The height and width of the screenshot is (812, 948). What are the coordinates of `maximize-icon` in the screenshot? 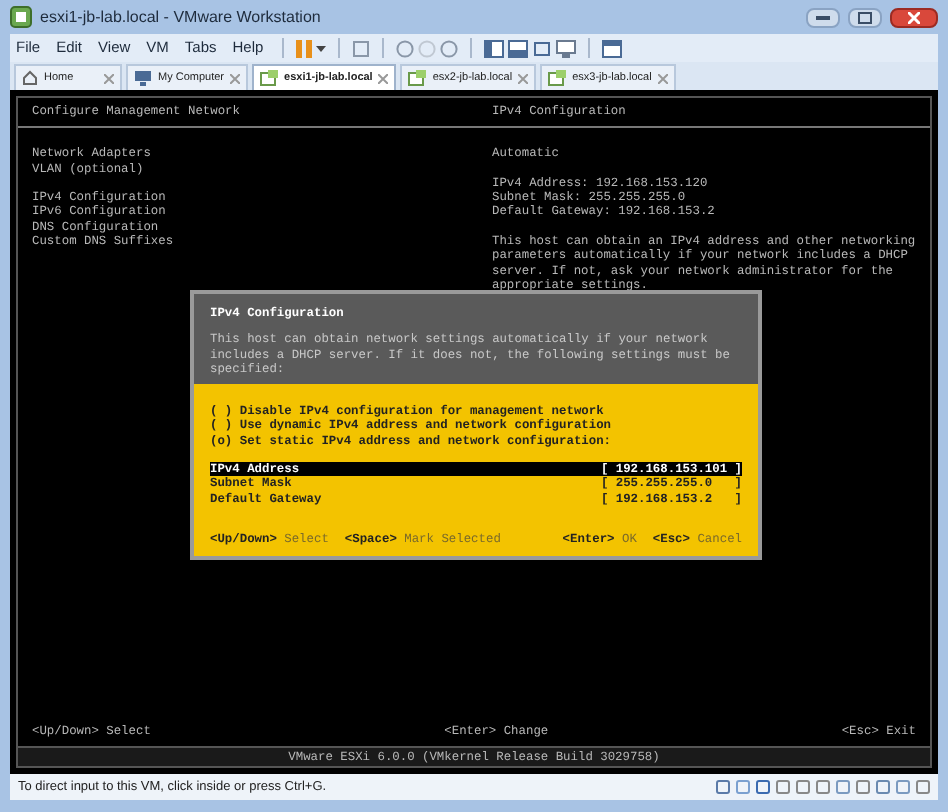 It's located at (865, 17).